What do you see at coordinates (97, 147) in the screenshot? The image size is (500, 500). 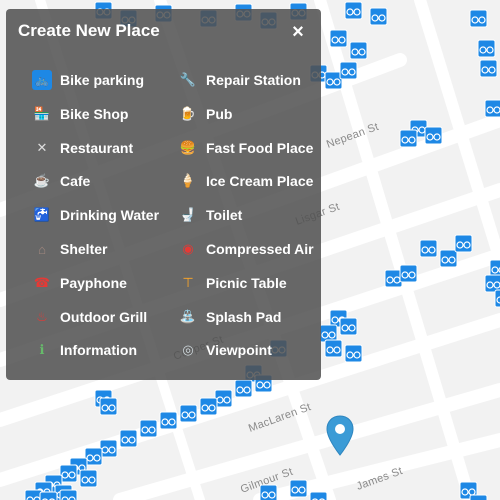 I see `place-type-label: Restaurant` at bounding box center [97, 147].